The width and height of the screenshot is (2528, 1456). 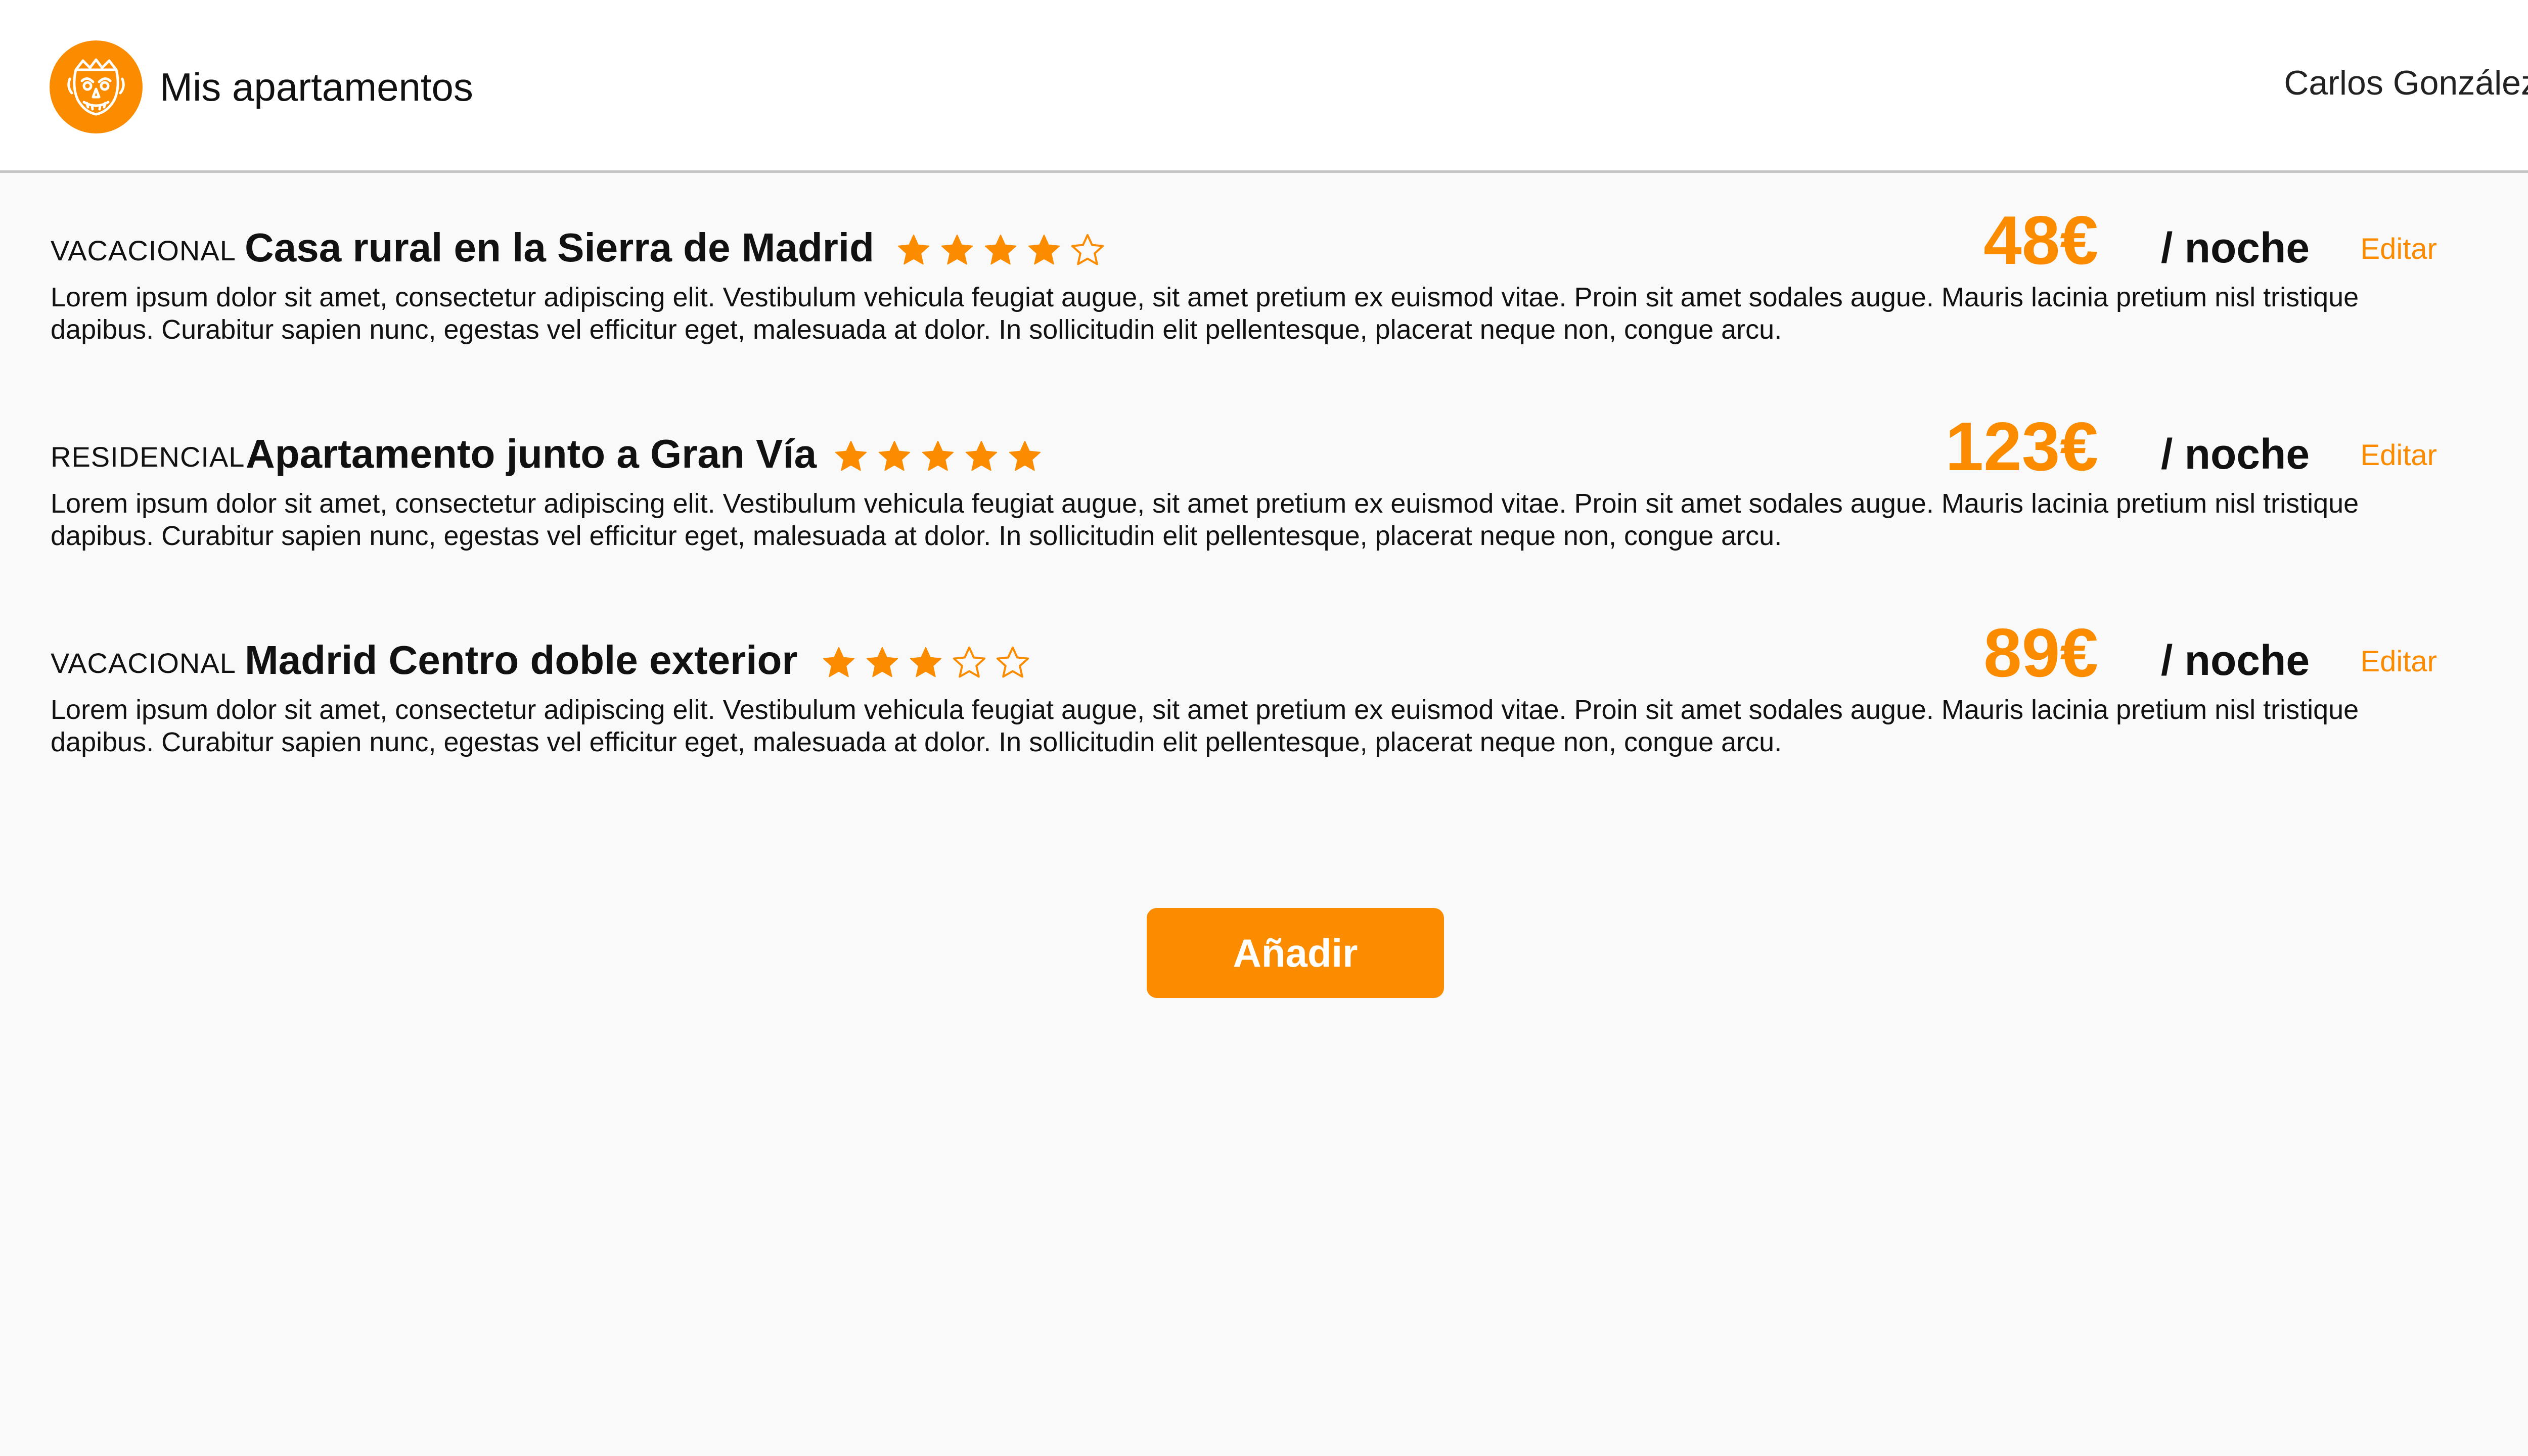 I want to click on listing-name: Casa rural en la Sierra de Madrid, so click(x=560, y=247).